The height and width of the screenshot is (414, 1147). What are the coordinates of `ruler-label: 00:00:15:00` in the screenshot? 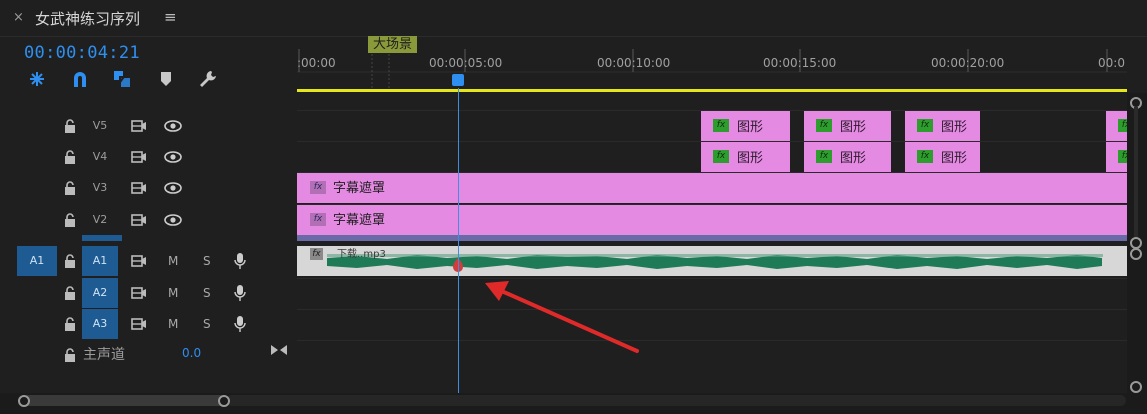 It's located at (800, 63).